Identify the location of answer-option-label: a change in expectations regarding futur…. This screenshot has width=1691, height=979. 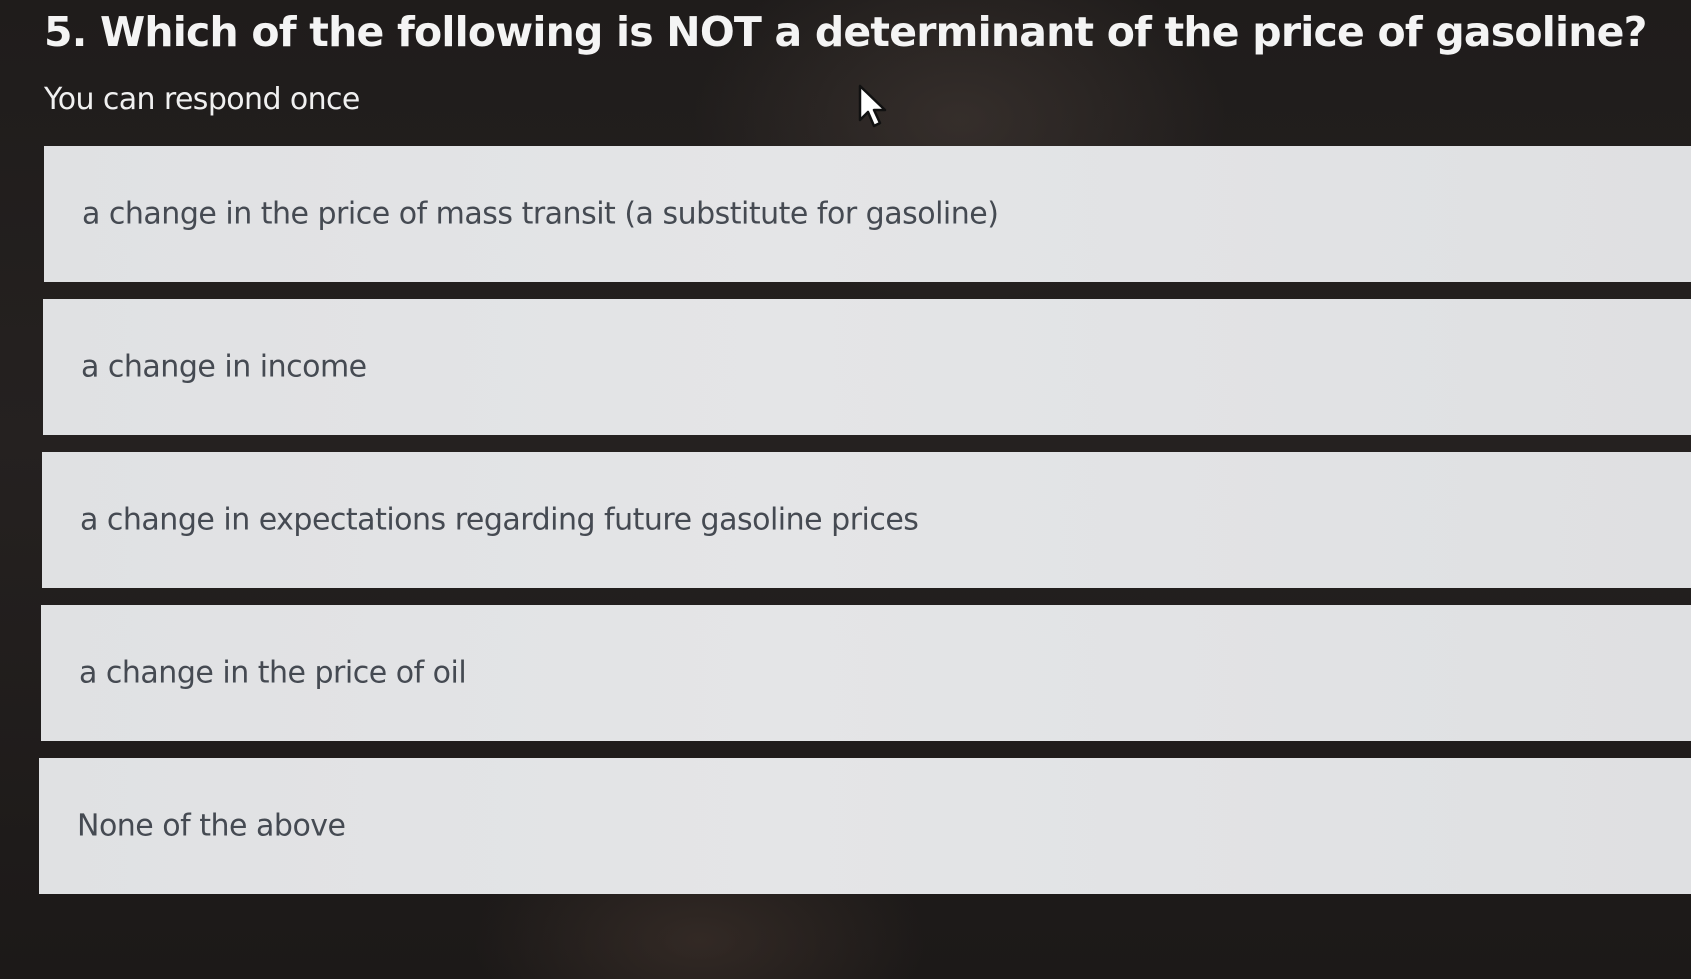
(499, 520).